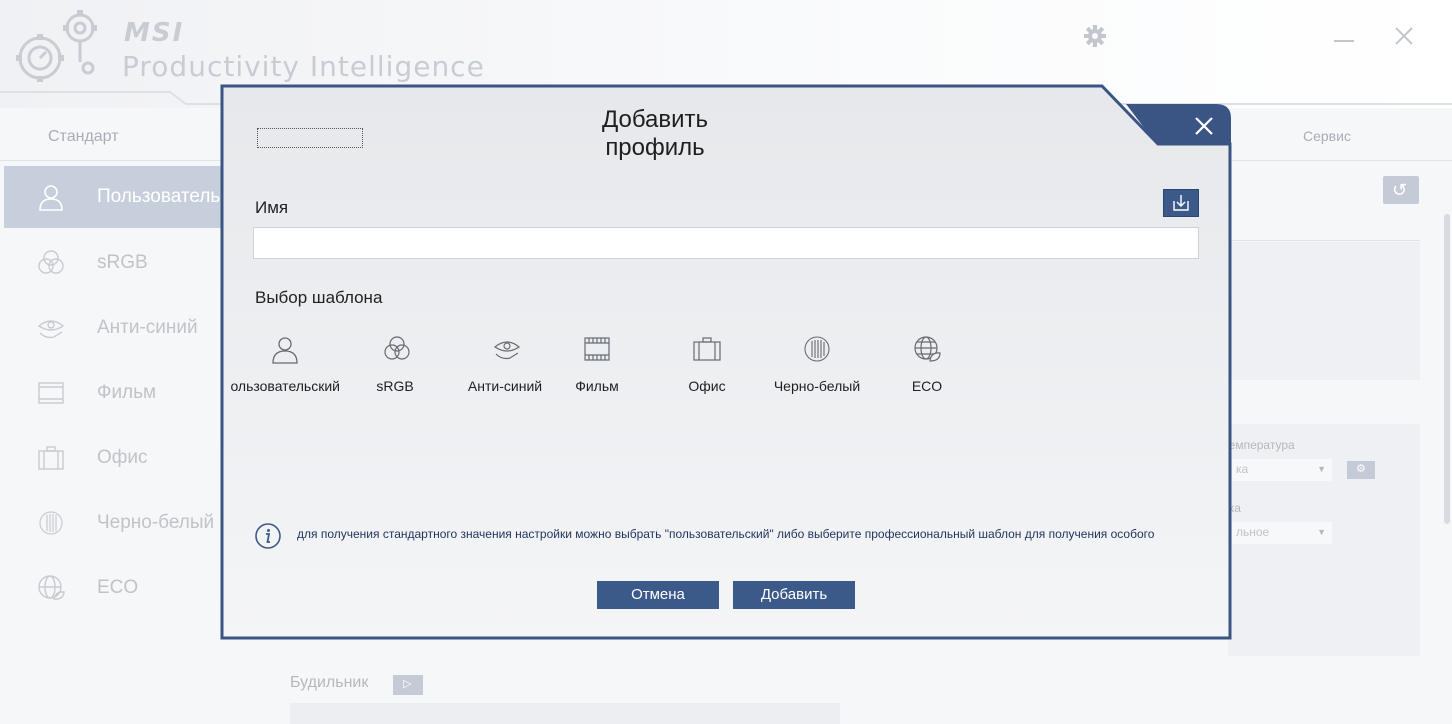 This screenshot has height=724, width=1452. I want to click on brand-logo: MSI, so click(154, 33).